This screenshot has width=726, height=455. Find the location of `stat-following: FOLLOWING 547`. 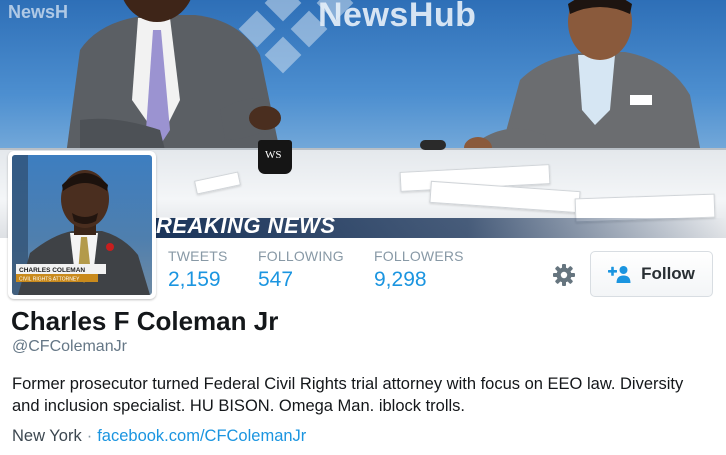

stat-following: FOLLOWING 547 is located at coordinates (301, 270).